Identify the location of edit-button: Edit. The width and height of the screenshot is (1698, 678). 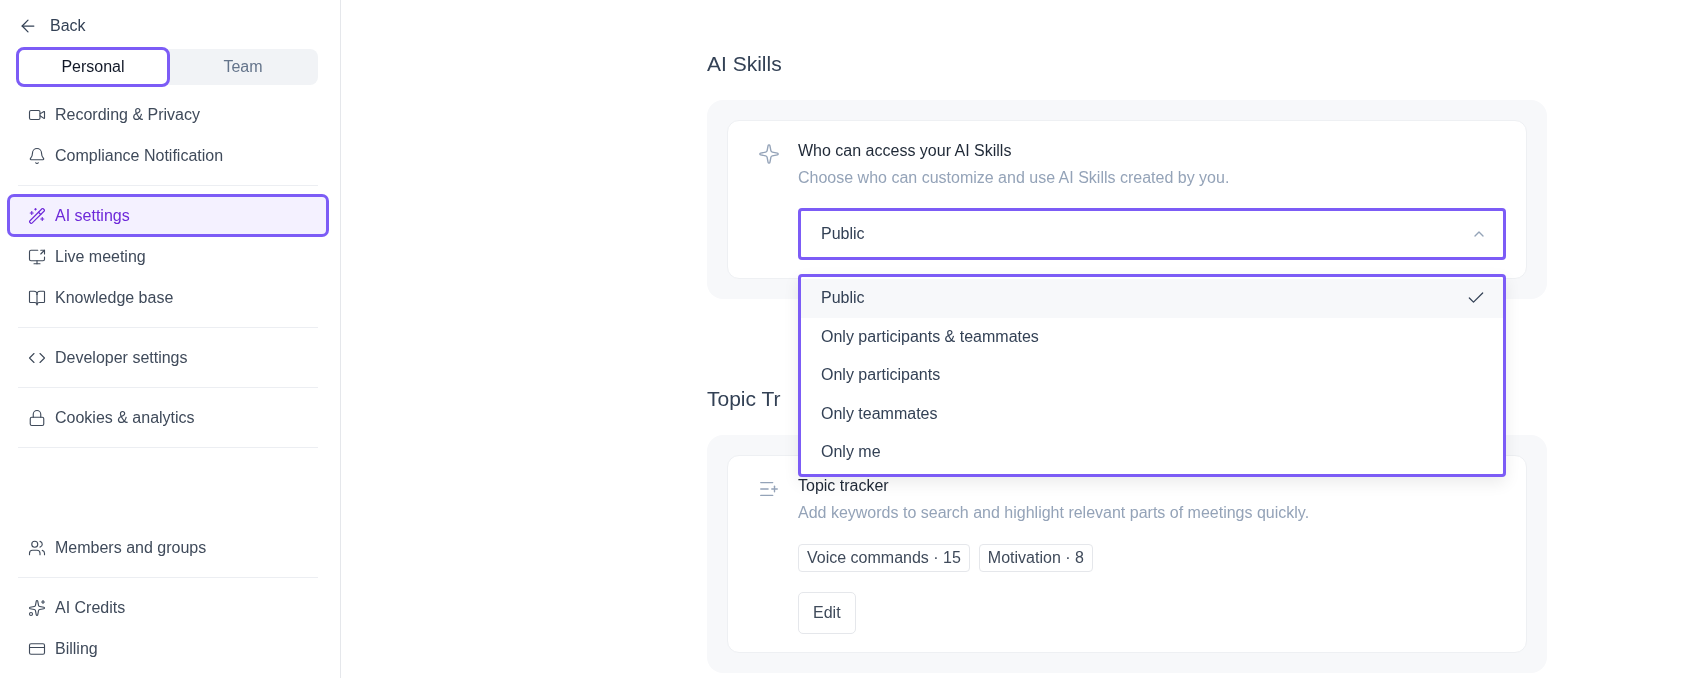
(827, 613).